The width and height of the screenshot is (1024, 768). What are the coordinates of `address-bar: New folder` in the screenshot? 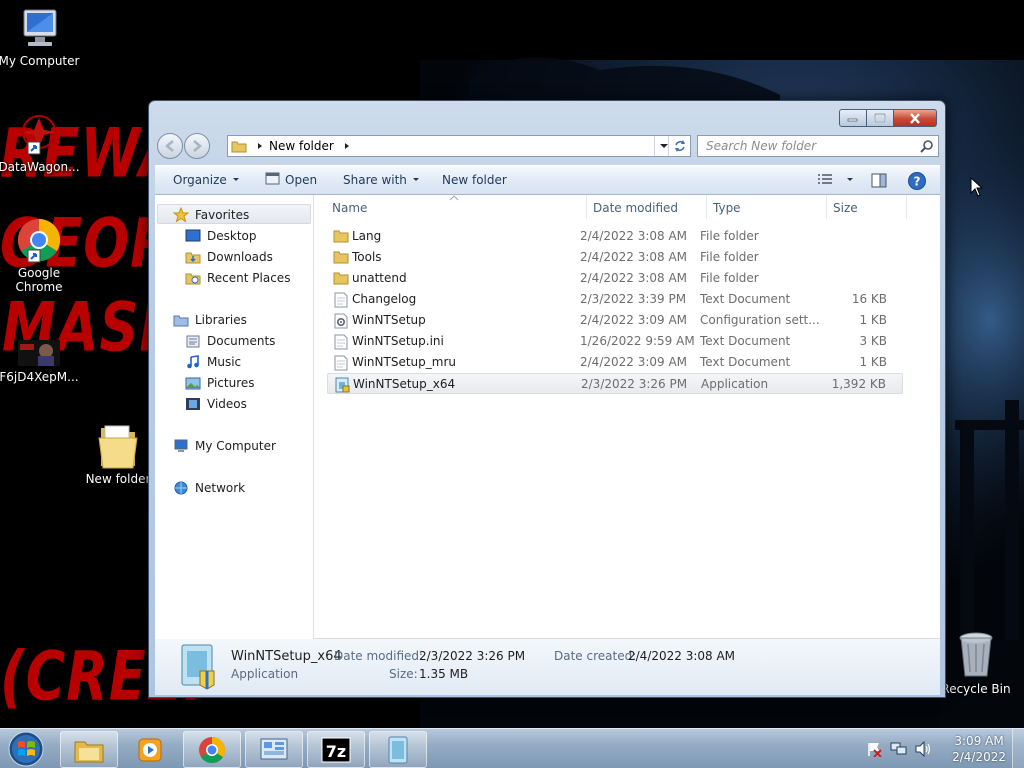 It's located at (459, 146).